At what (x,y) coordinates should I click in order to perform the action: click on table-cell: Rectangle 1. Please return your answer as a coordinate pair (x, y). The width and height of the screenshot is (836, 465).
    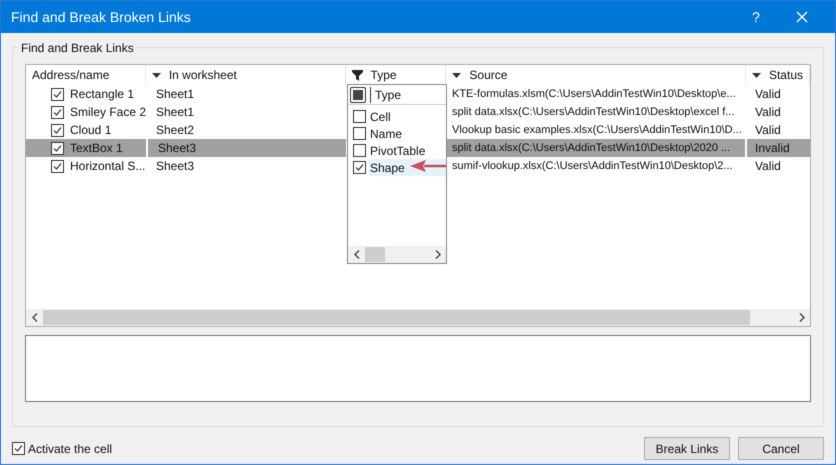
    Looking at the image, I should click on (86, 94).